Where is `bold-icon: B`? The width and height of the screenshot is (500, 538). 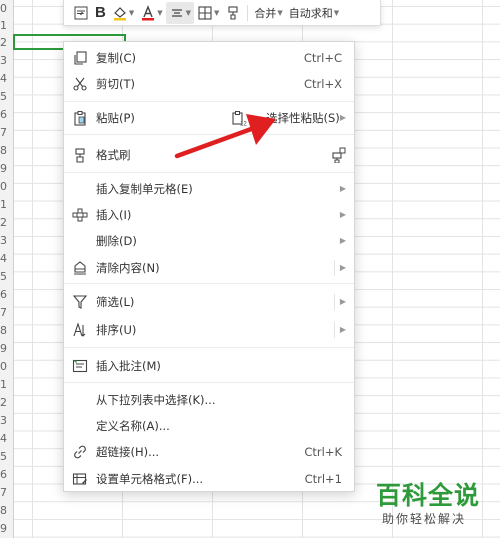
bold-icon: B is located at coordinates (100, 12).